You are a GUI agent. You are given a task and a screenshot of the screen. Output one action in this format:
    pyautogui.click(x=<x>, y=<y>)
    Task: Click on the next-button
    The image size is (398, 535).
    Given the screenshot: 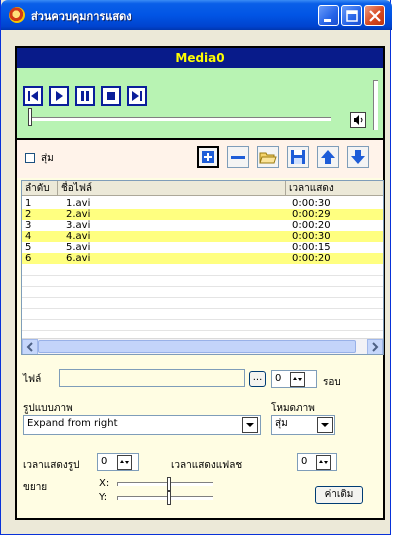 What is the action you would take?
    pyautogui.click(x=137, y=96)
    